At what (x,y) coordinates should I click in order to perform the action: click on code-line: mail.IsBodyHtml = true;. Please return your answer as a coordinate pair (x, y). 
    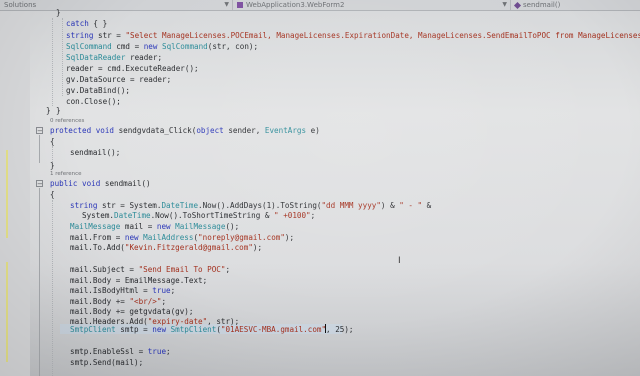
    Looking at the image, I should click on (123, 290).